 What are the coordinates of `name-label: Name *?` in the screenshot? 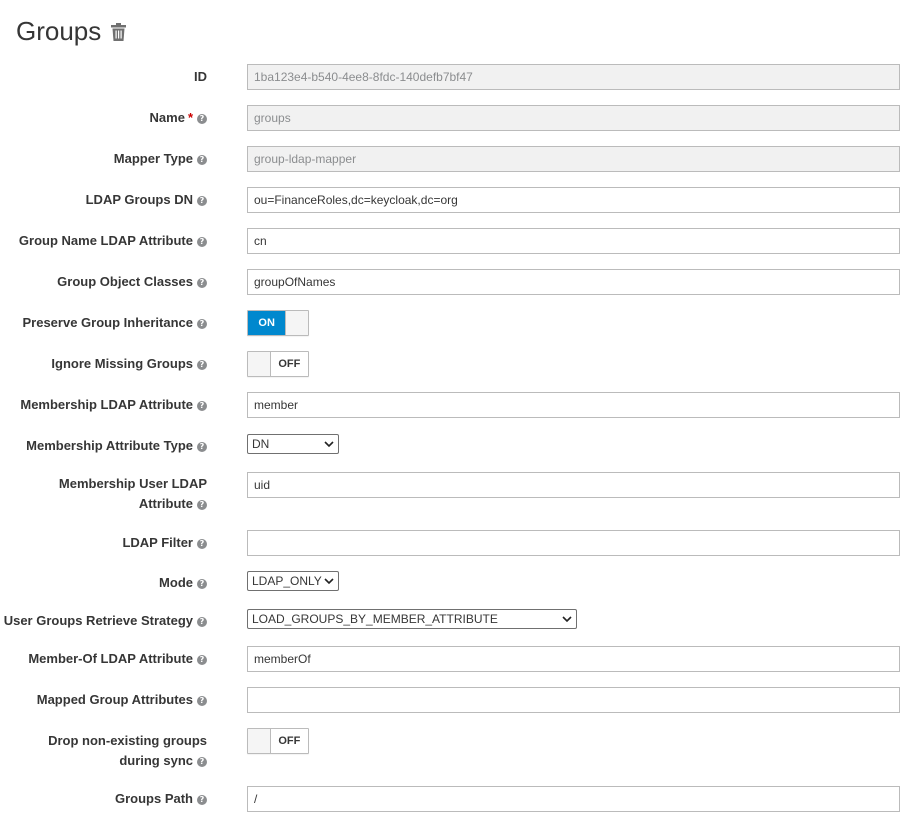 It's located at (178, 118).